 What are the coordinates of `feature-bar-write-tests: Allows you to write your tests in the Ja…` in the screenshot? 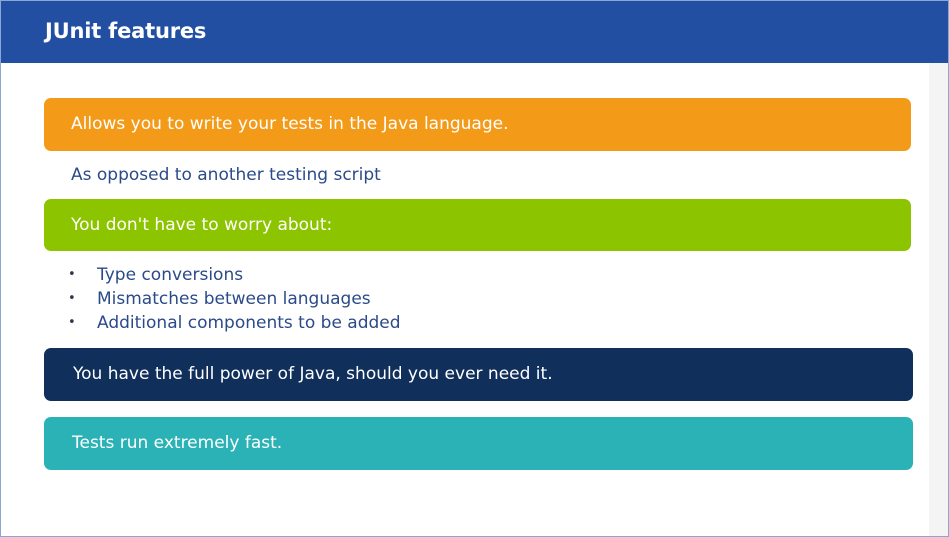 It's located at (477, 124).